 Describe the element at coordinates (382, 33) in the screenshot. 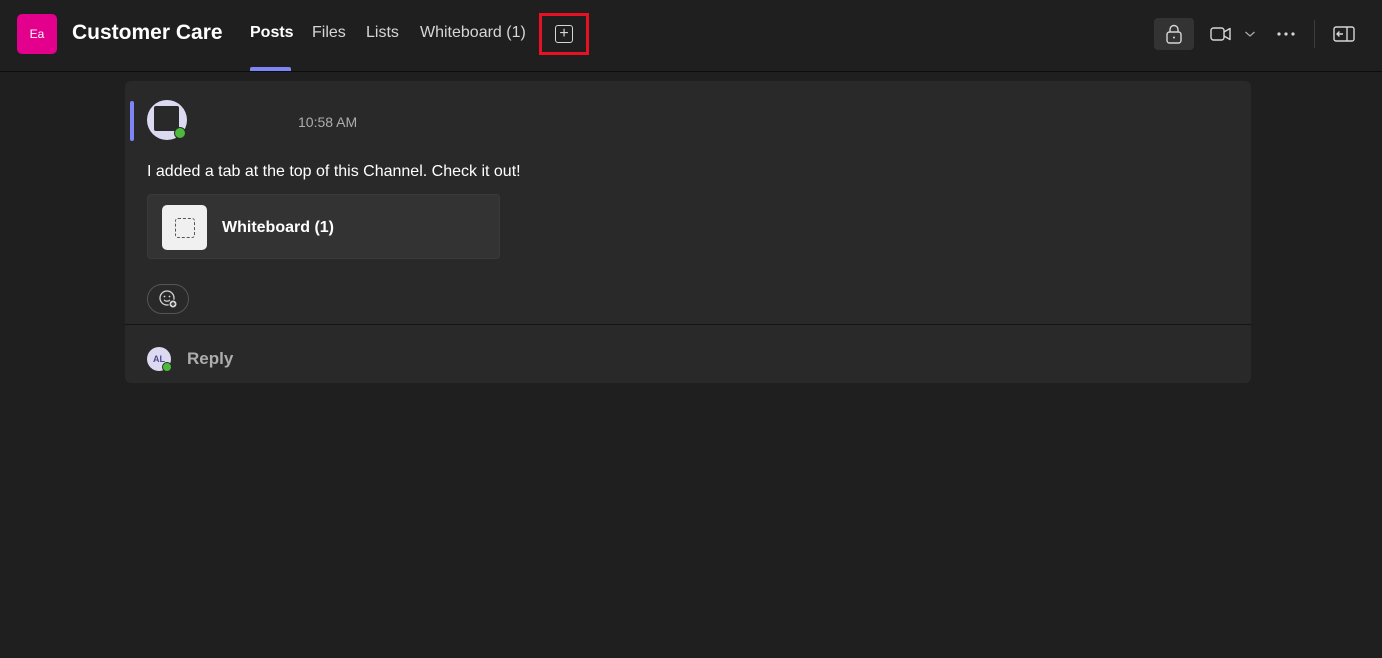

I see `tab-lists: Lists` at that location.